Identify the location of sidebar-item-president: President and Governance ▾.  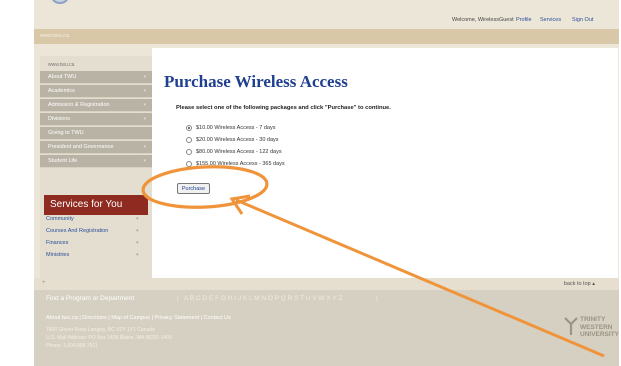
(96, 147).